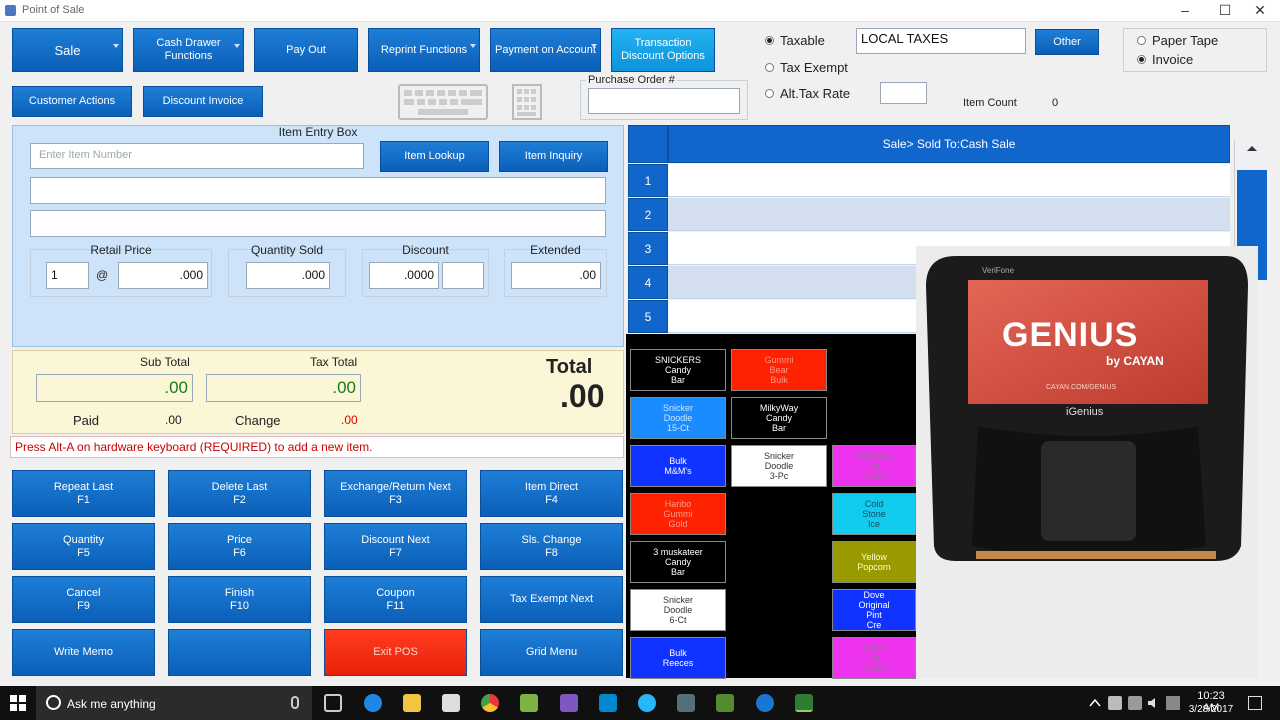 The height and width of the screenshot is (720, 1280). What do you see at coordinates (174, 703) in the screenshot?
I see `search-box: Ask me anything` at bounding box center [174, 703].